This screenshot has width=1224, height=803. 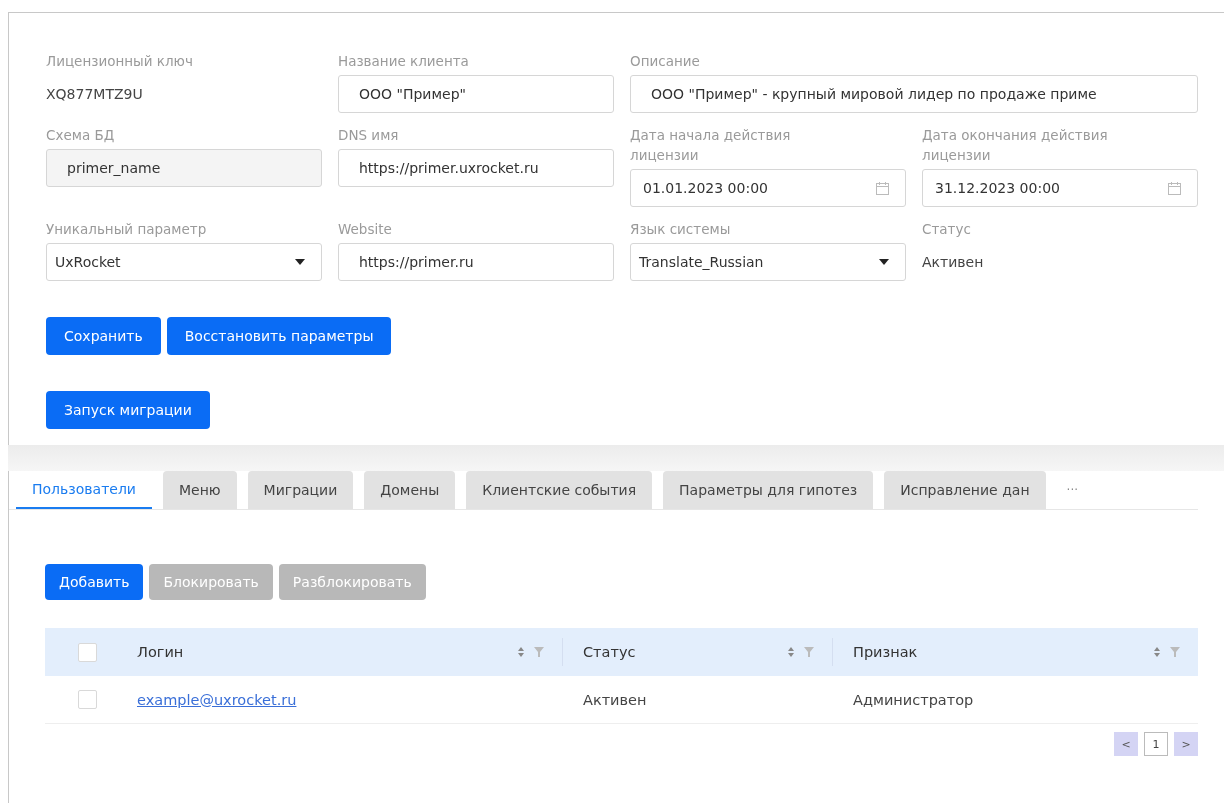 What do you see at coordinates (279, 336) in the screenshot?
I see `action-button: Восстановить параметры` at bounding box center [279, 336].